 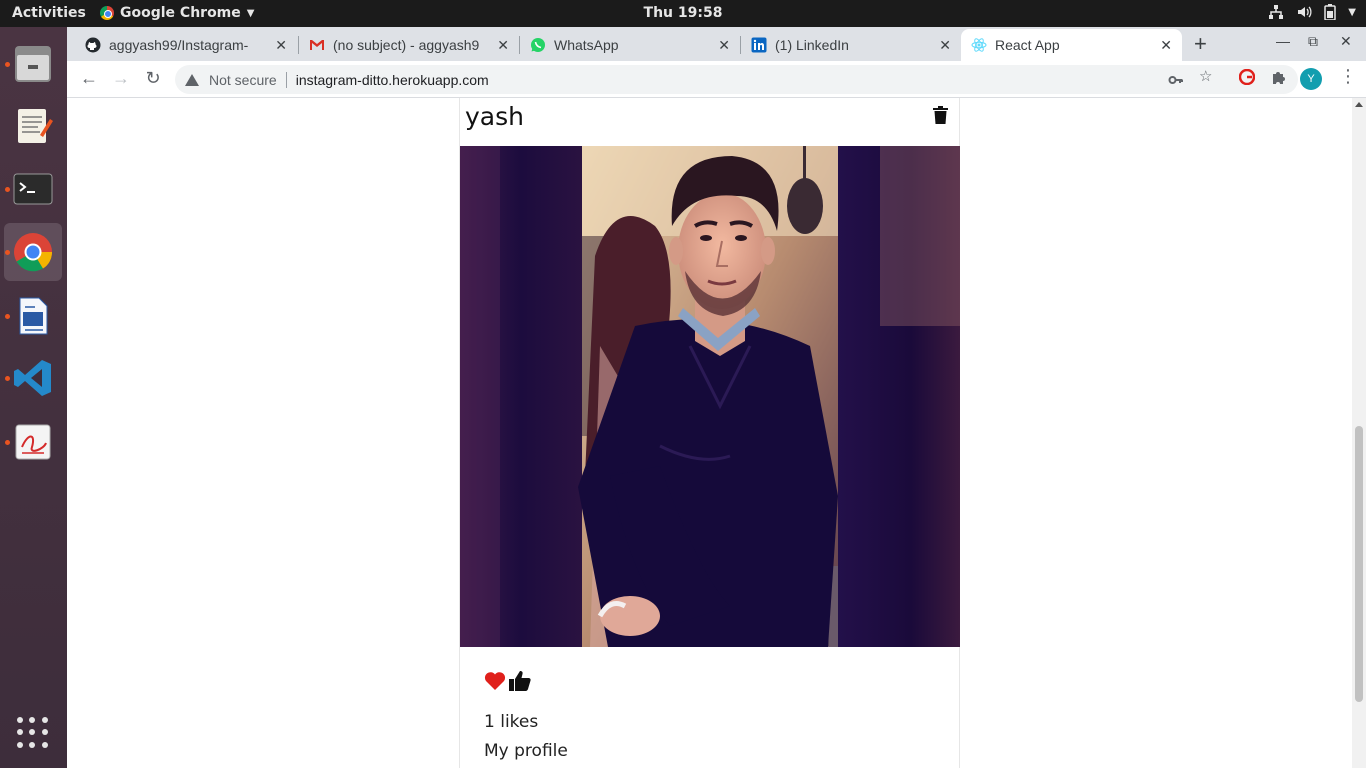 What do you see at coordinates (243, 80) in the screenshot?
I see `security-label: Not secure` at bounding box center [243, 80].